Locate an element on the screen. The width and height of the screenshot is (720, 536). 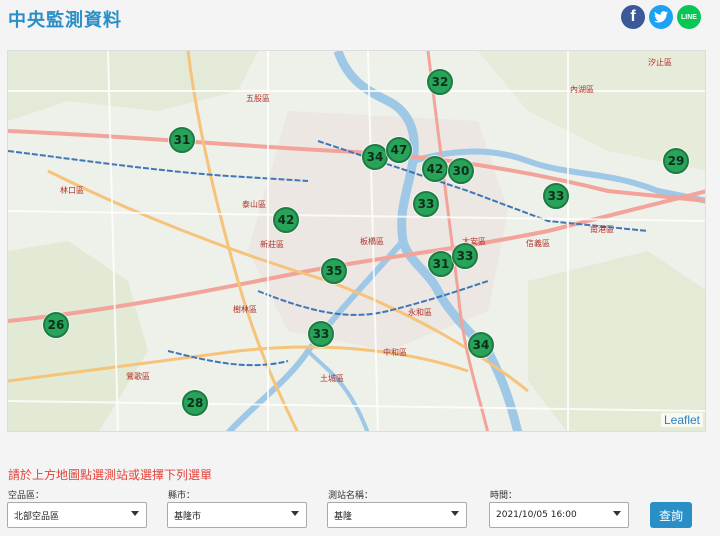
map-label: 新莊區 is located at coordinates (272, 244).